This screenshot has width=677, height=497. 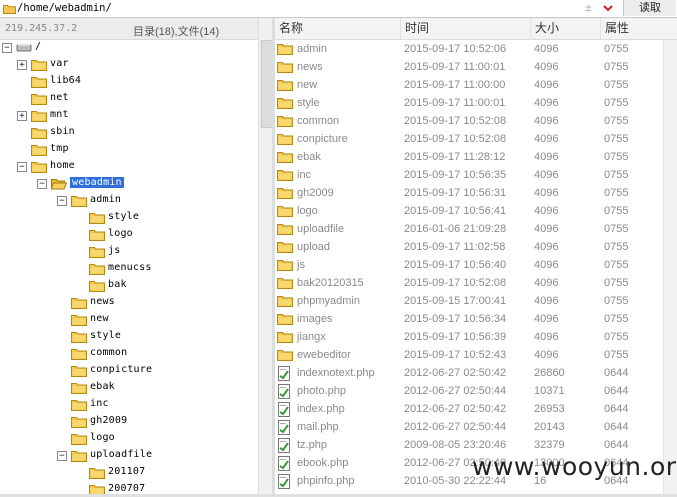 What do you see at coordinates (124, 216) in the screenshot?
I see `tree-node-label: style` at bounding box center [124, 216].